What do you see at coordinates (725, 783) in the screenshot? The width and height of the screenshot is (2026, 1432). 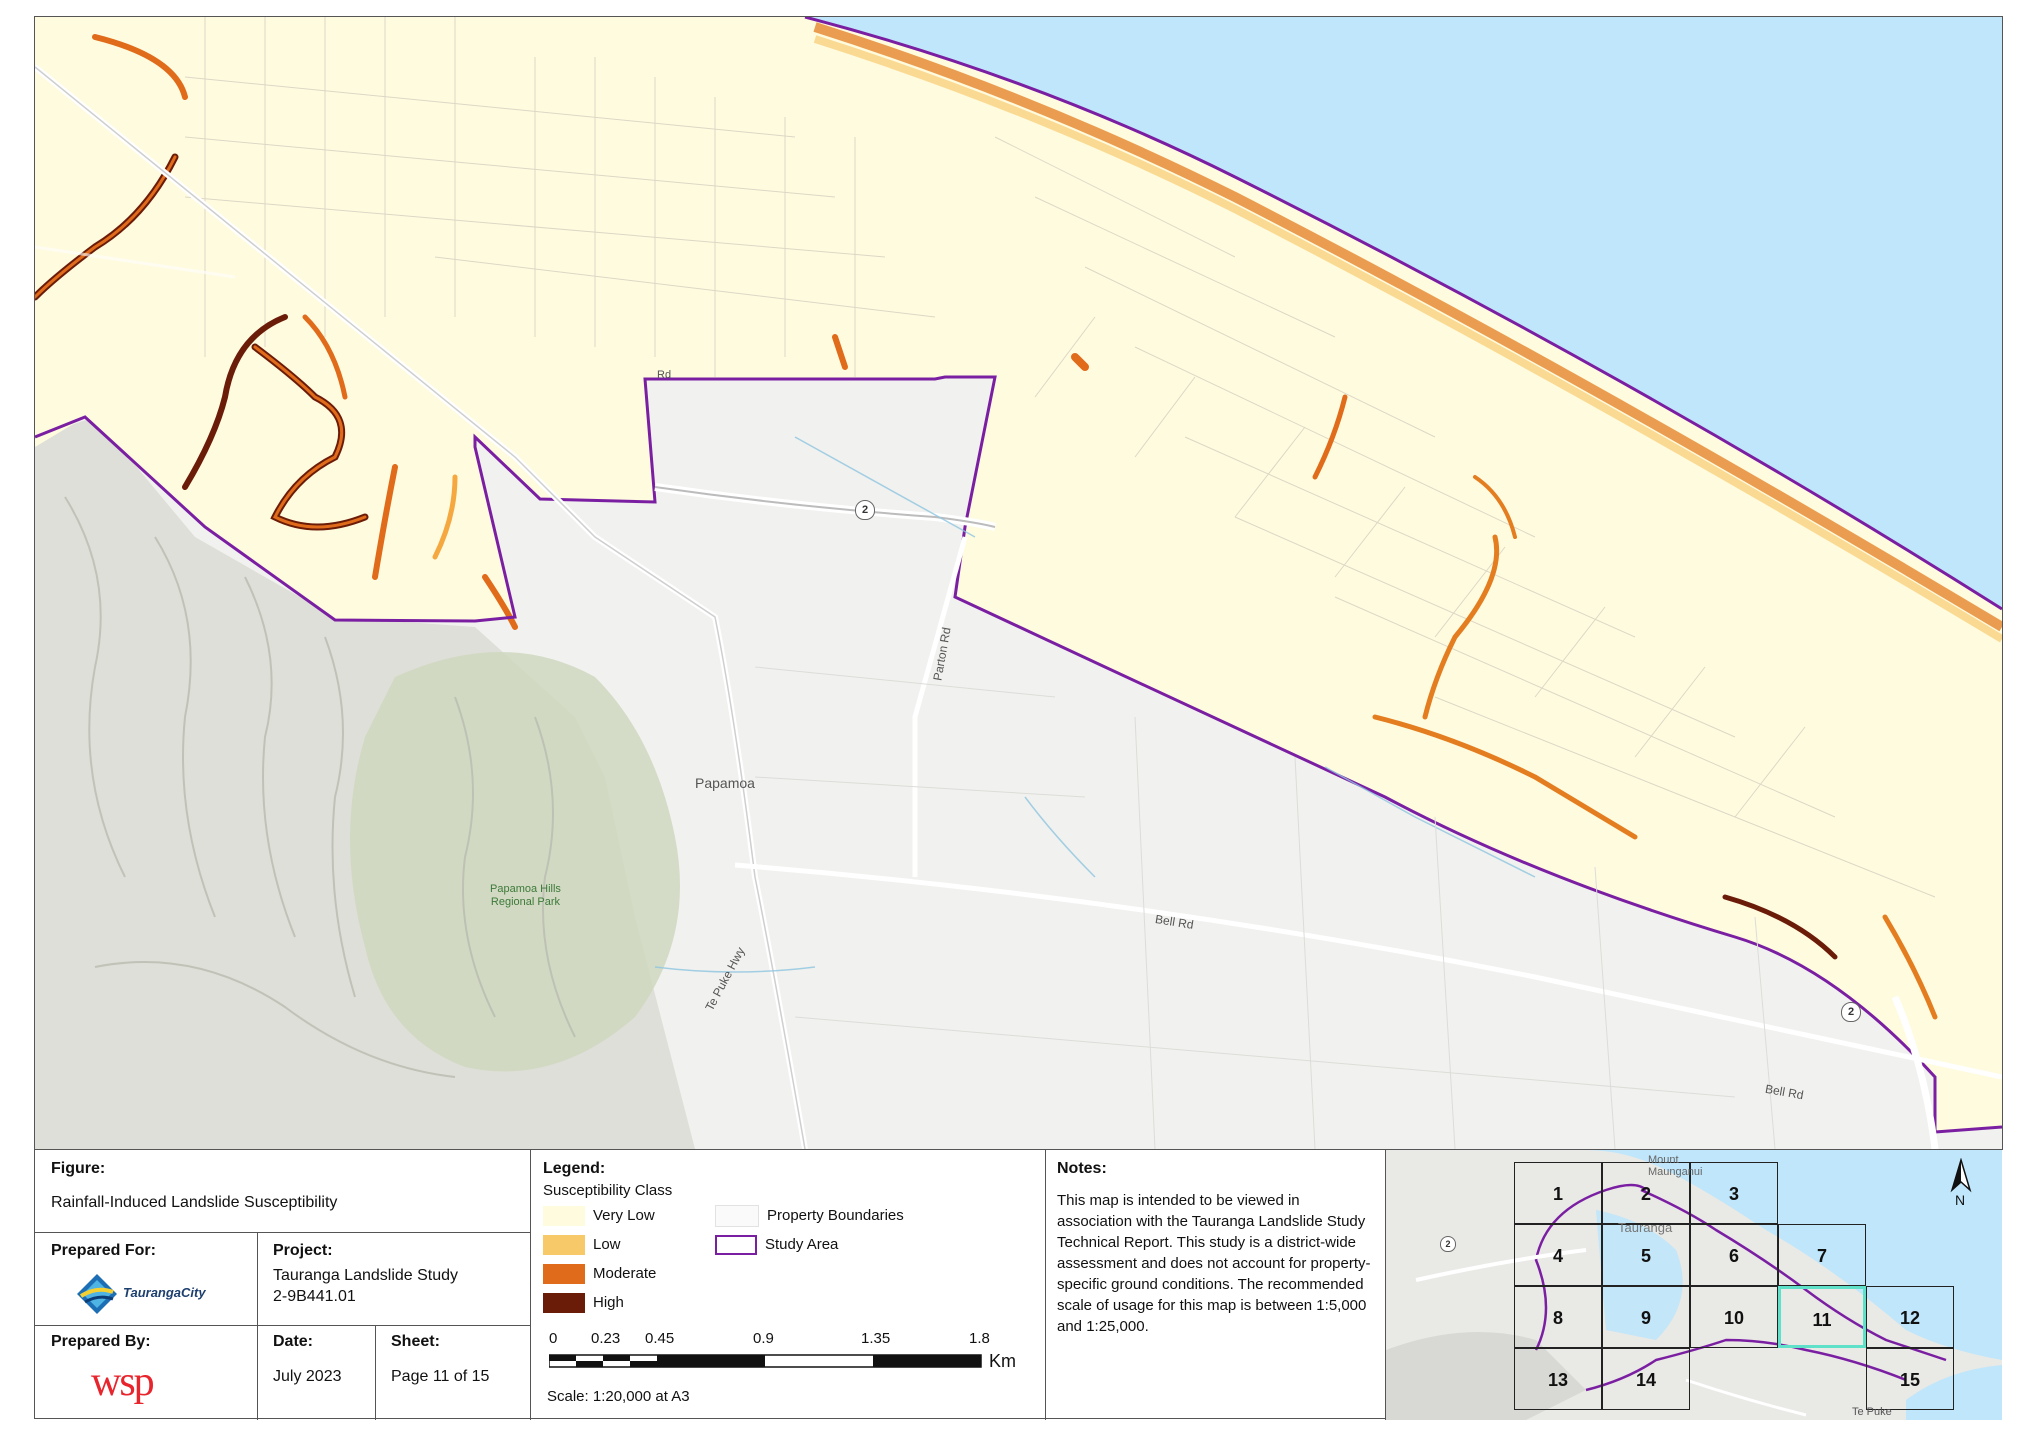 I see `papamoa-label: Papamoa` at bounding box center [725, 783].